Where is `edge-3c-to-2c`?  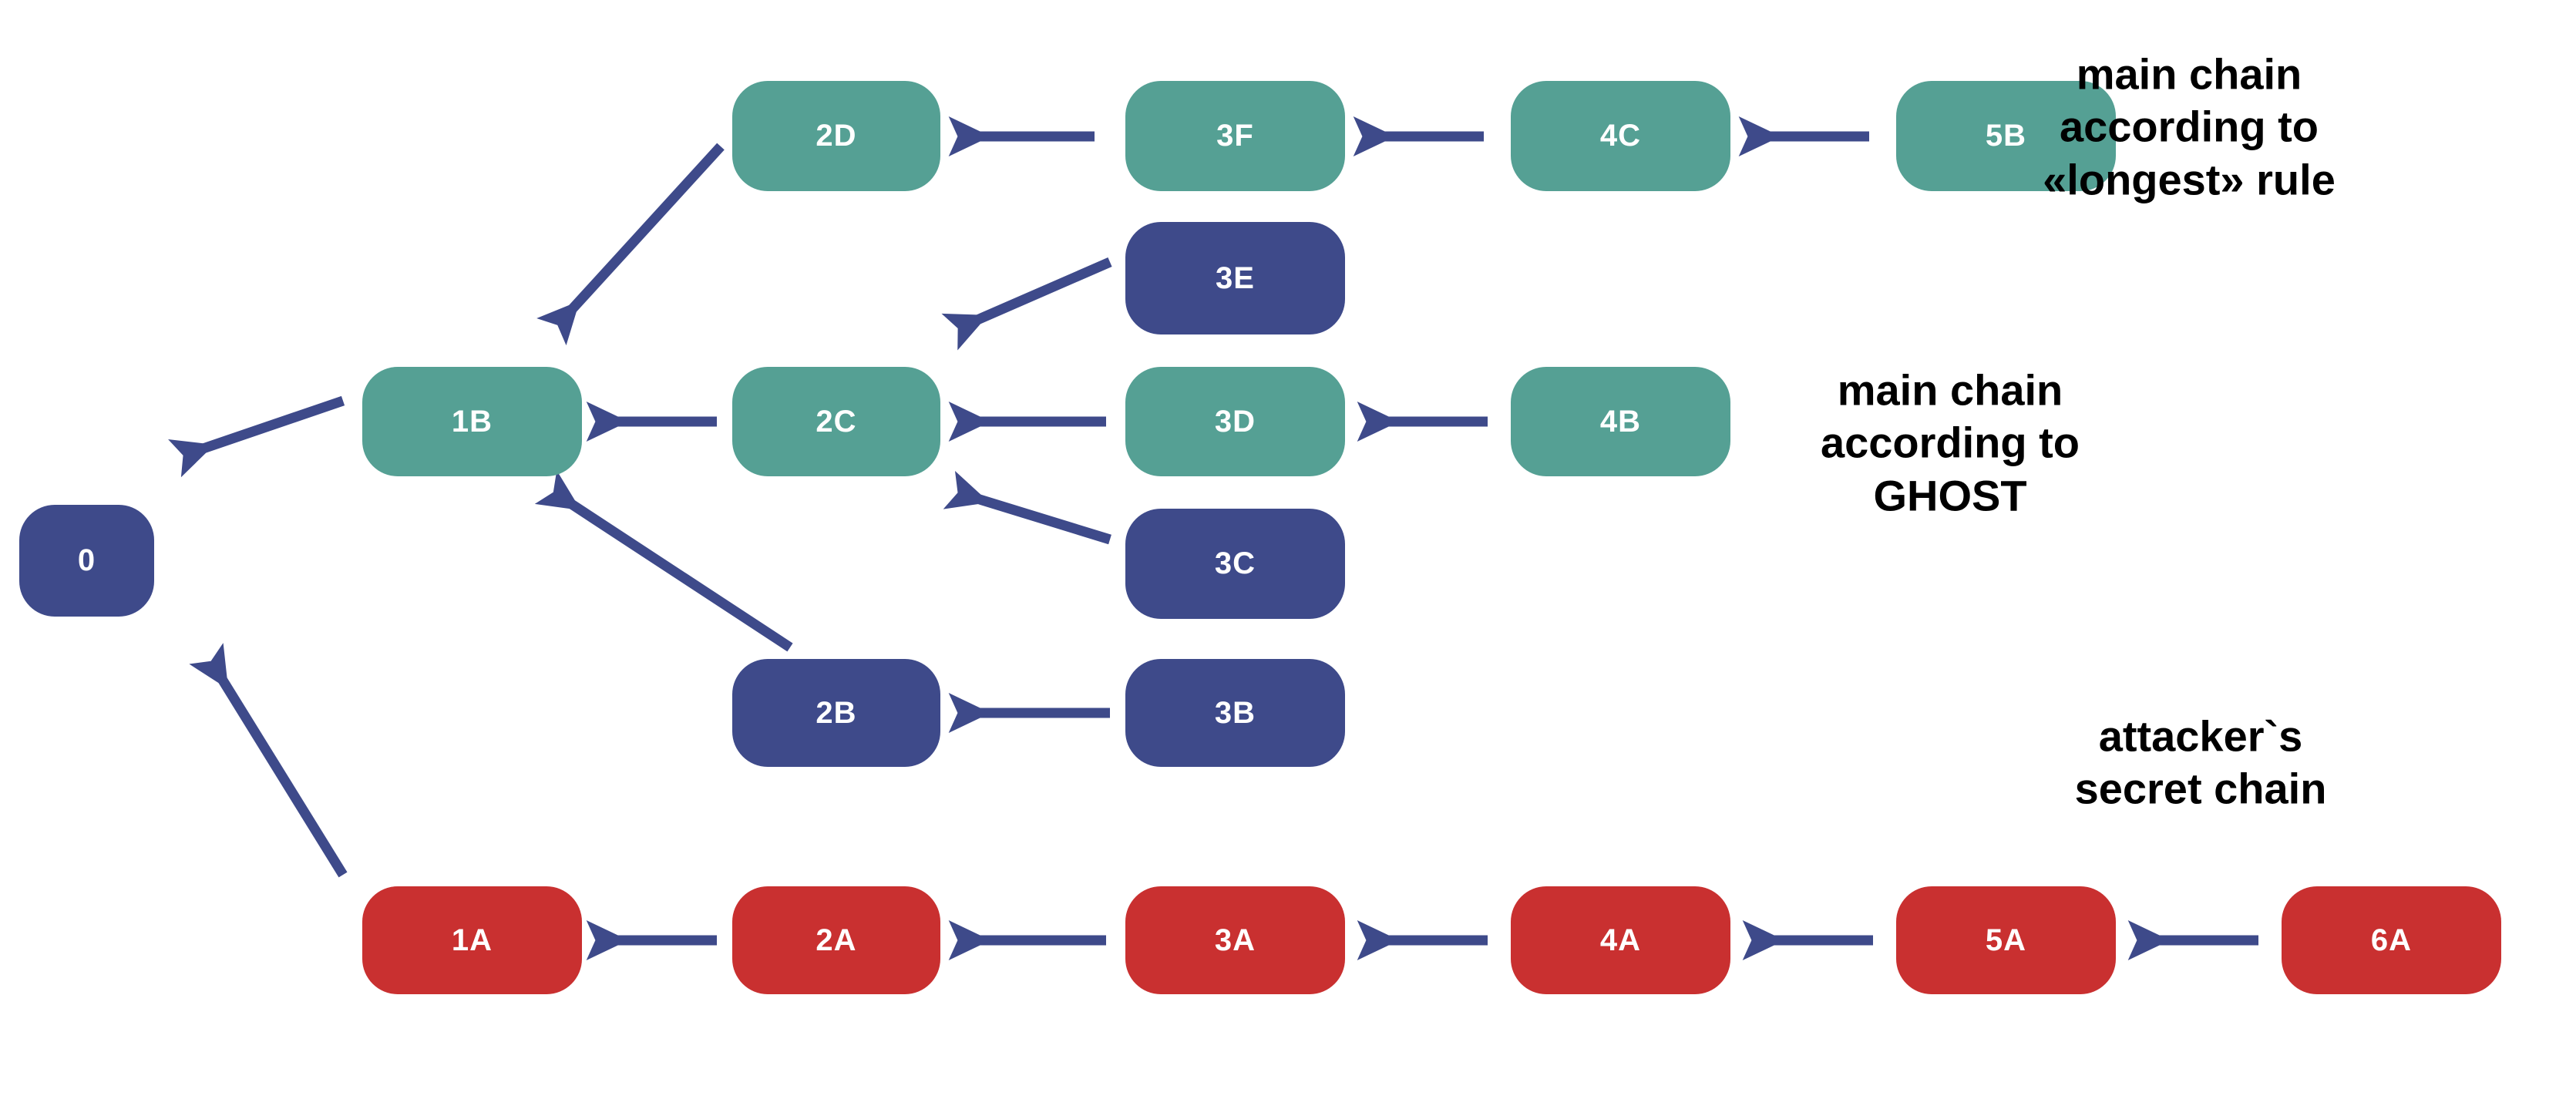 edge-3c-to-2c is located at coordinates (1027, 507).